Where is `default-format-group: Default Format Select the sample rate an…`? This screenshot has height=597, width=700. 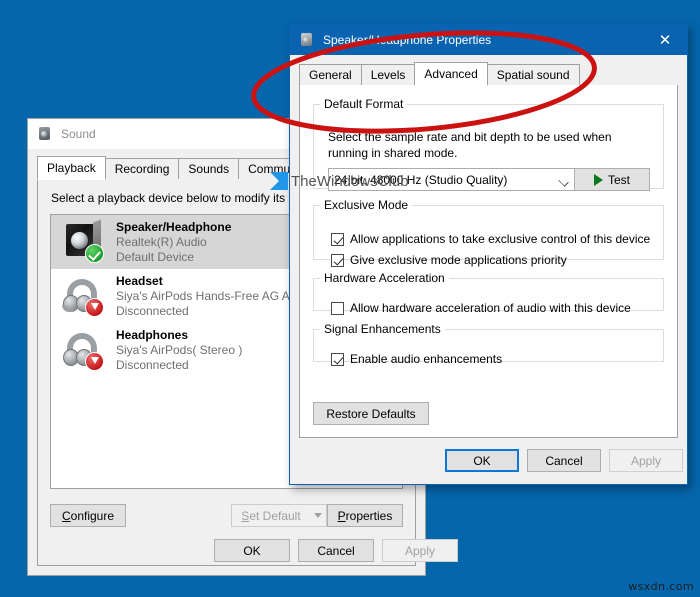
default-format-group: Default Format Select the sample rate an… is located at coordinates (488, 144).